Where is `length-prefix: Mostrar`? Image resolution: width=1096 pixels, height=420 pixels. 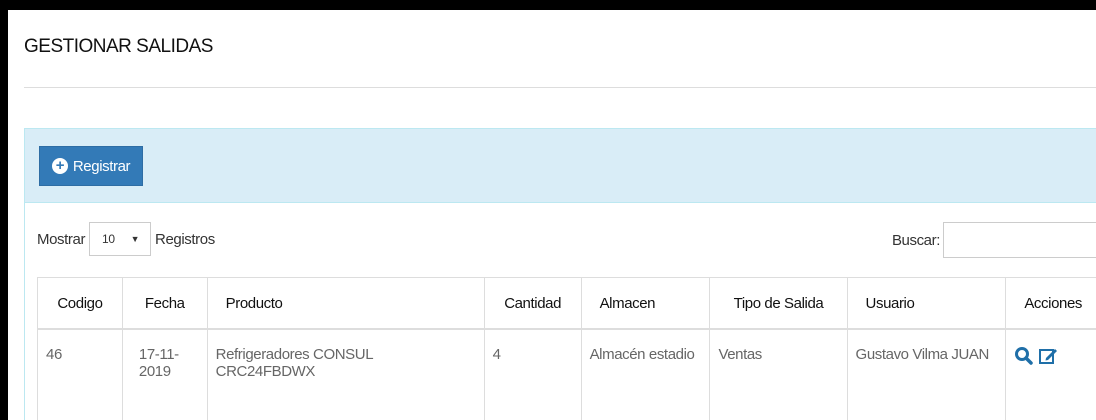 length-prefix: Mostrar is located at coordinates (61, 239).